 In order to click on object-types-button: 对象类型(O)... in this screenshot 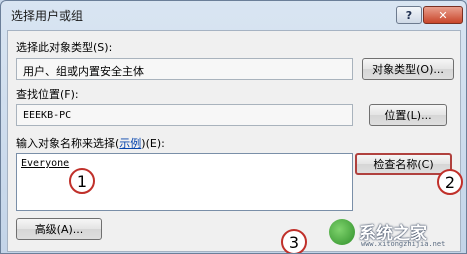, I will do `click(408, 69)`.